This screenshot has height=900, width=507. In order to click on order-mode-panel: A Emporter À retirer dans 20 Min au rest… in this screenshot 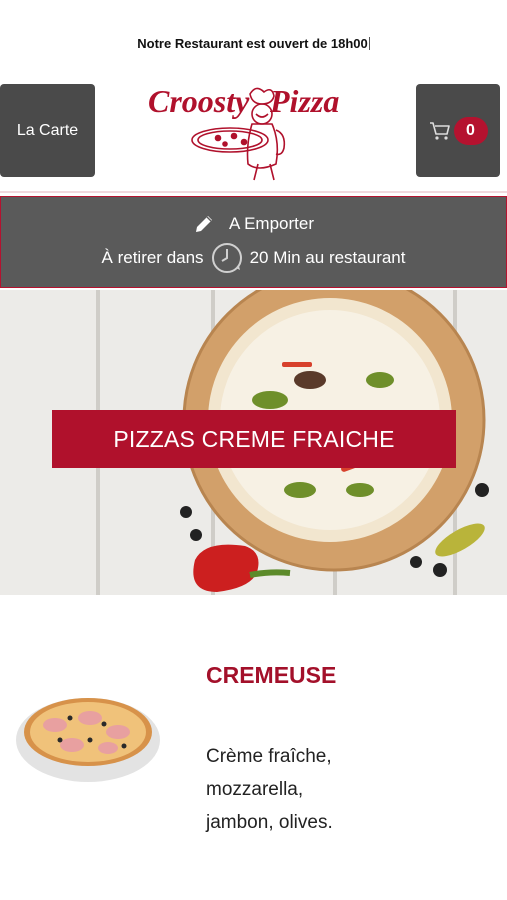, I will do `click(253, 242)`.